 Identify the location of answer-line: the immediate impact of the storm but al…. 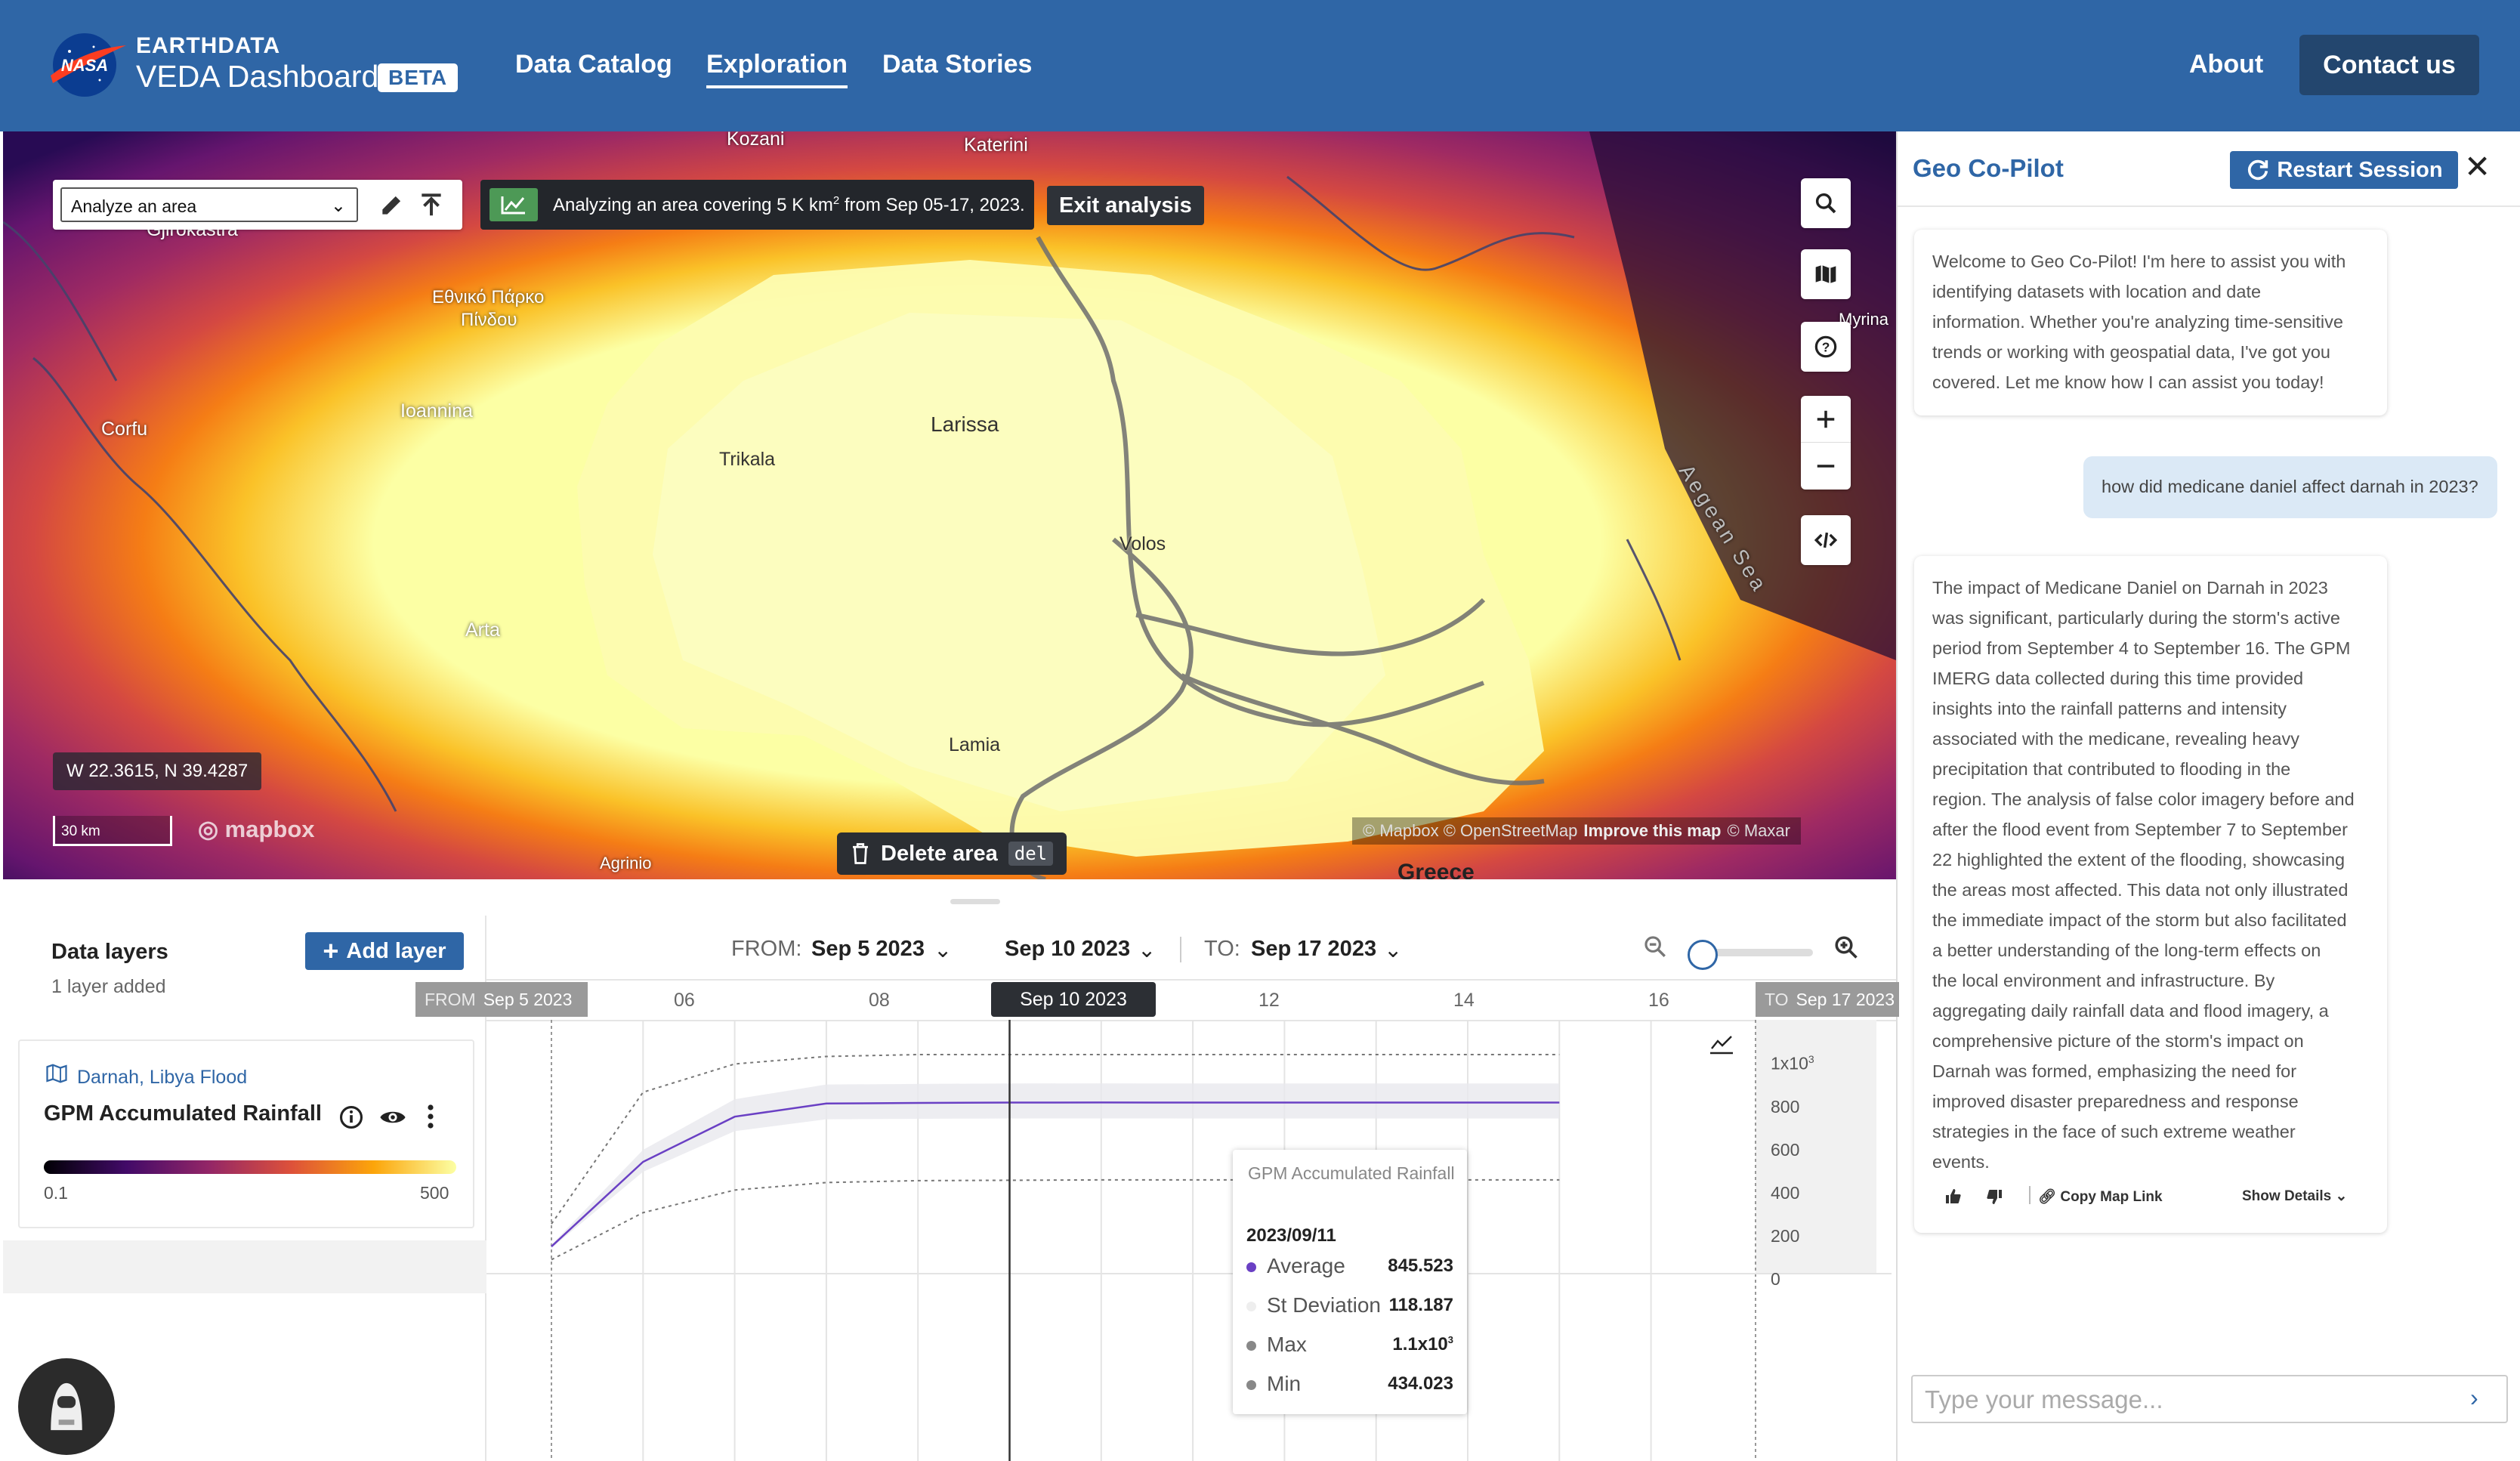
(2139, 920).